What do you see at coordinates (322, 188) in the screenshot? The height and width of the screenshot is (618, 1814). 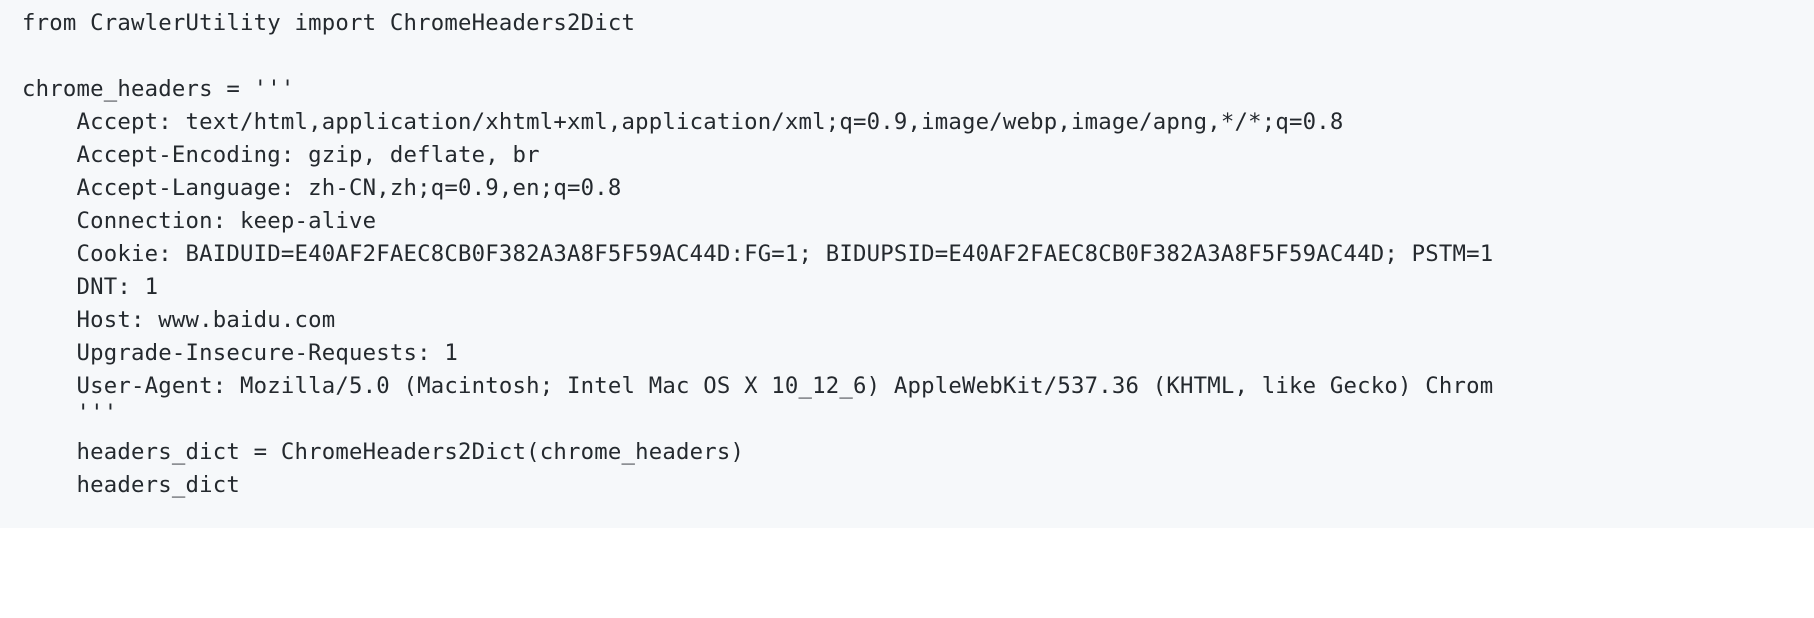 I see `code-line-accept-language: Accept-Language: zh-CN,zh;q=0.9,en;q=0.8` at bounding box center [322, 188].